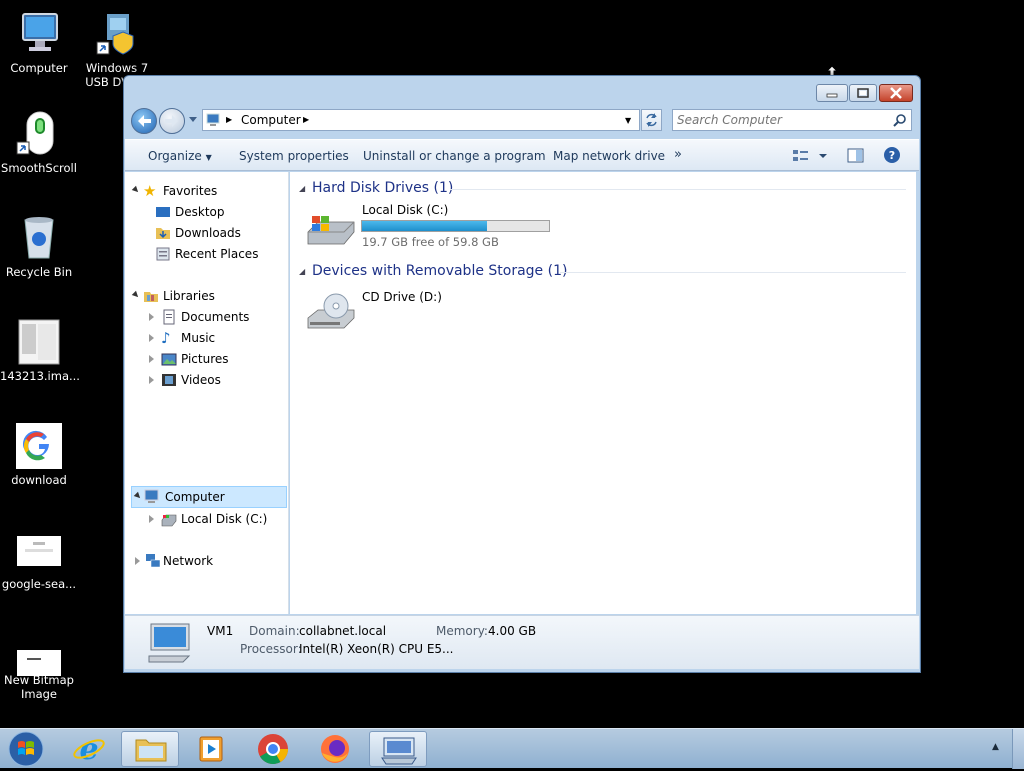  What do you see at coordinates (26, 749) in the screenshot?
I see `start-button` at bounding box center [26, 749].